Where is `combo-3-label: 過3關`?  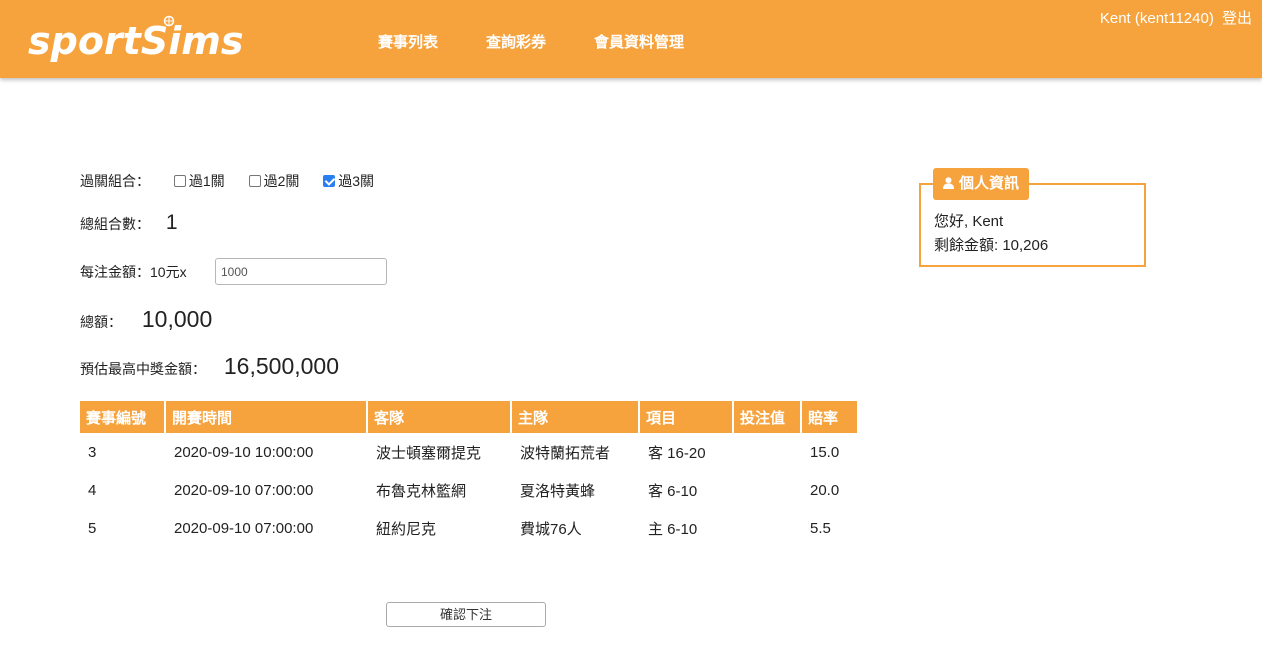
combo-3-label: 過3關 is located at coordinates (356, 181).